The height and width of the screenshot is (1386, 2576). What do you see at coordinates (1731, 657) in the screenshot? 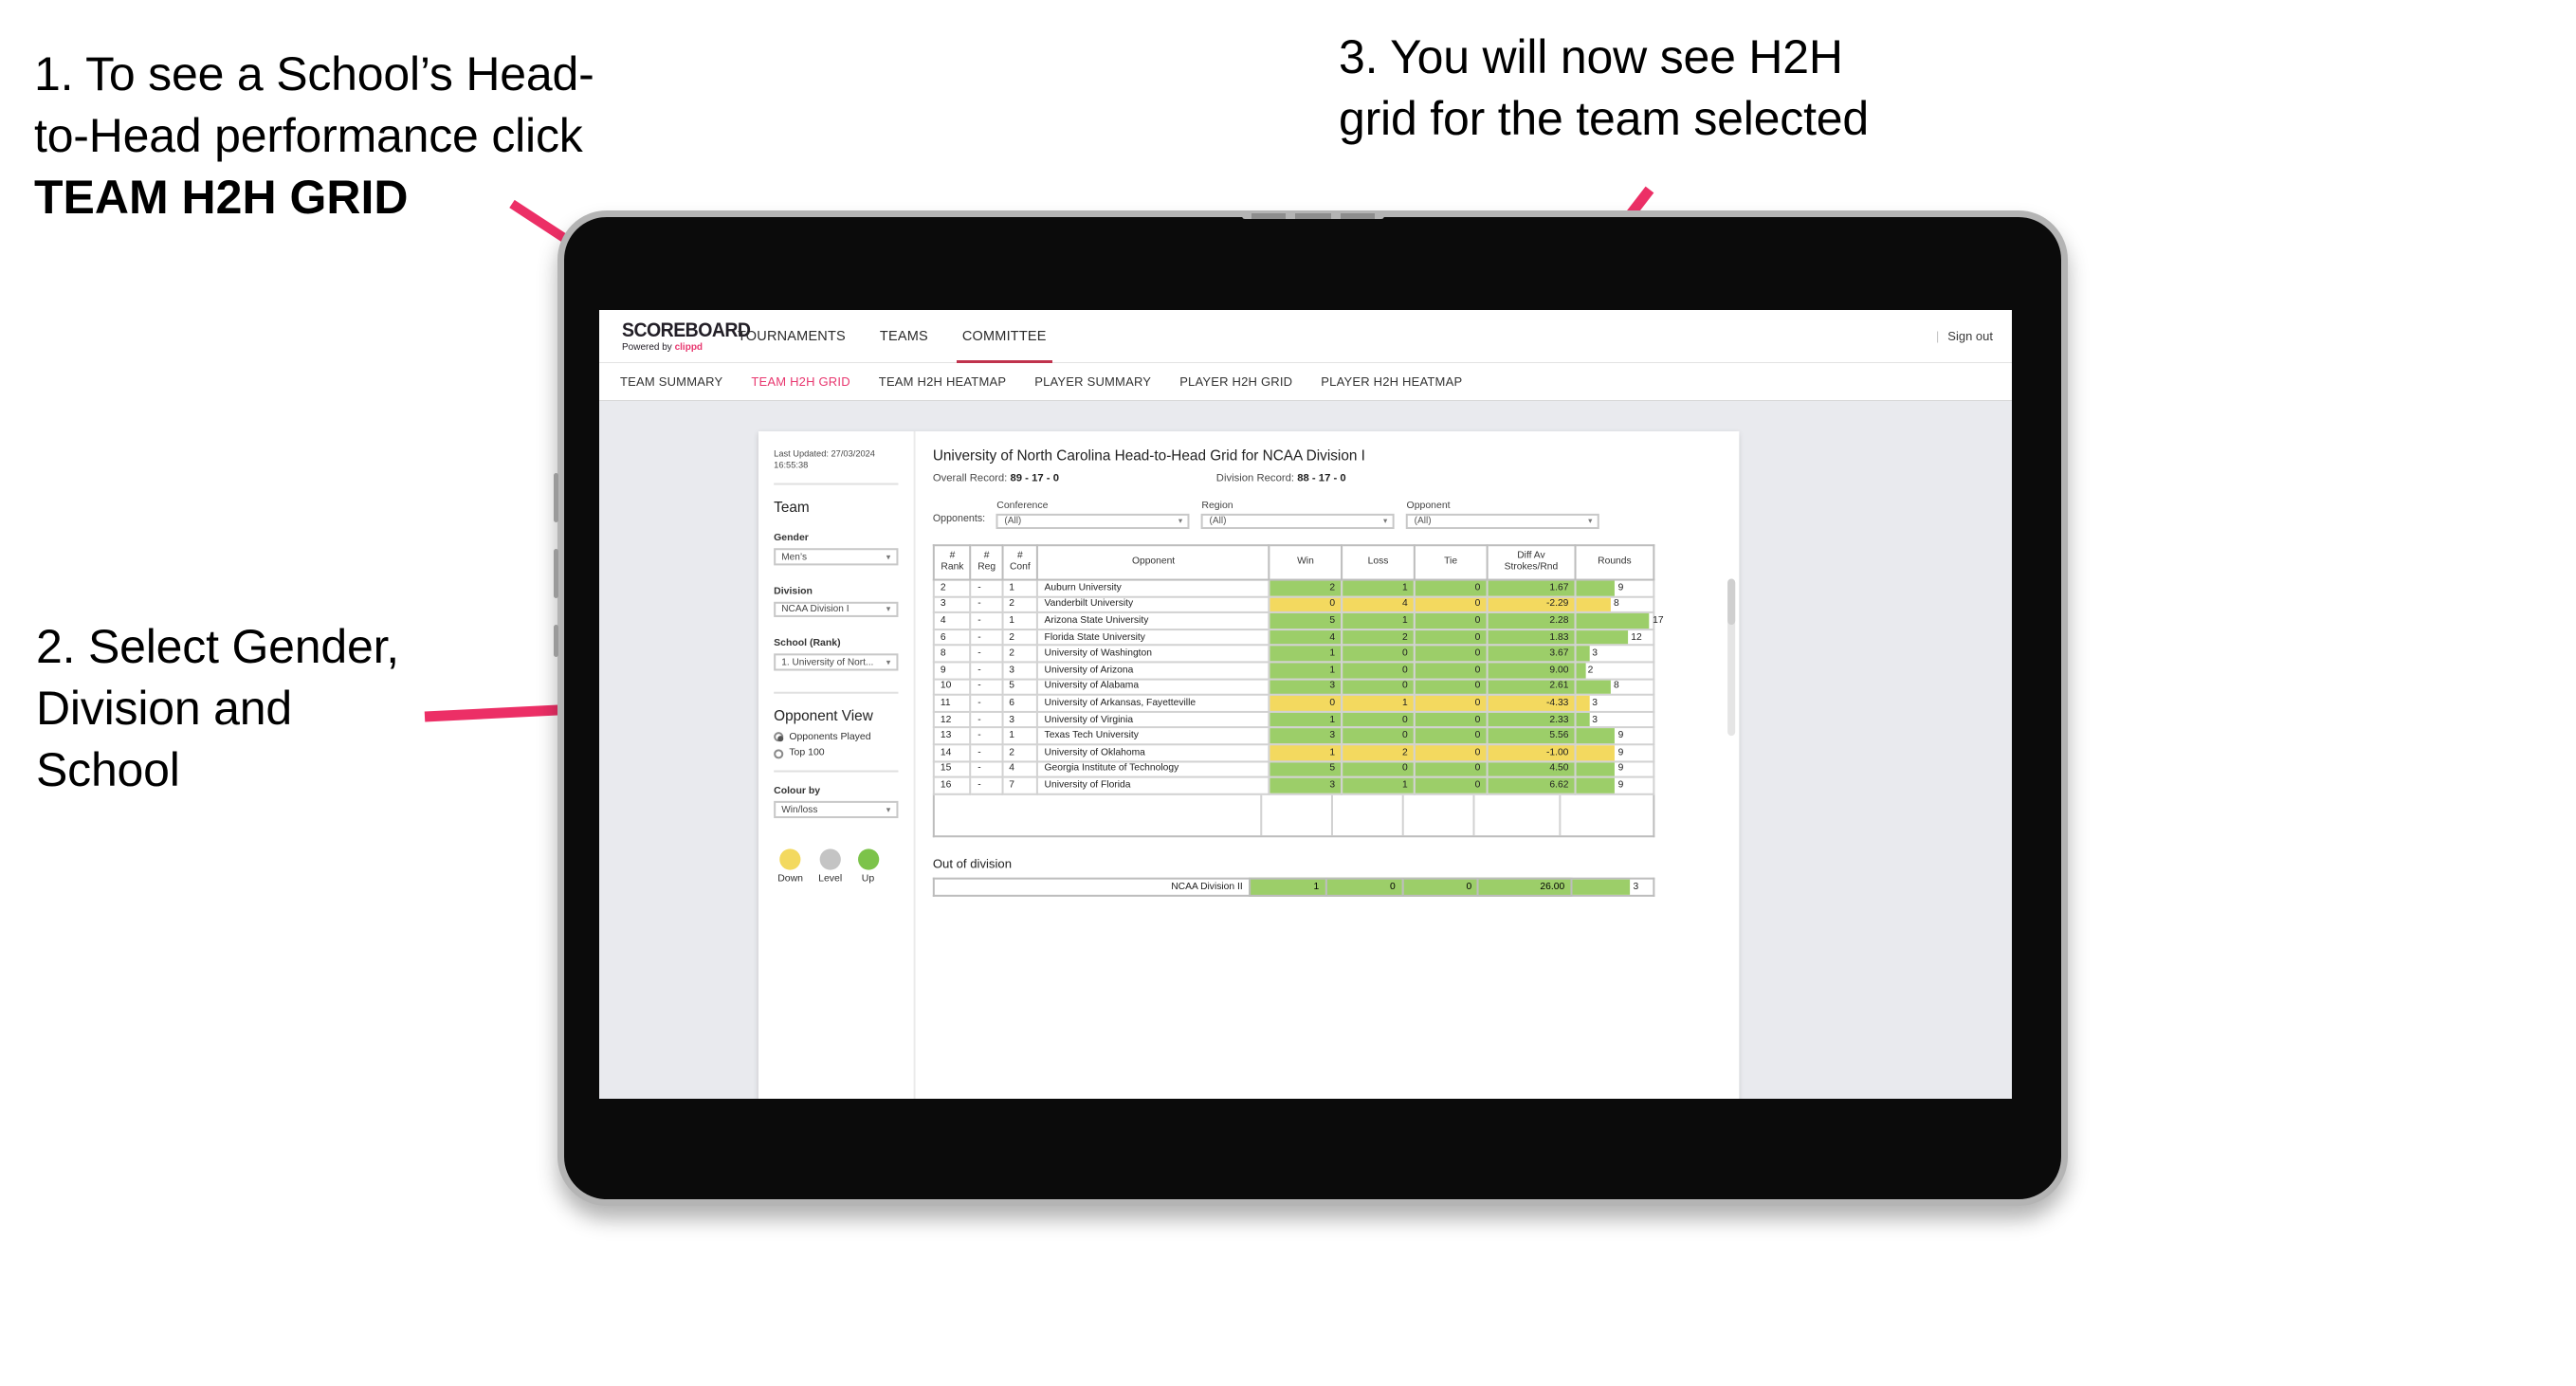
I see `h2h-grid-scrollbar` at bounding box center [1731, 657].